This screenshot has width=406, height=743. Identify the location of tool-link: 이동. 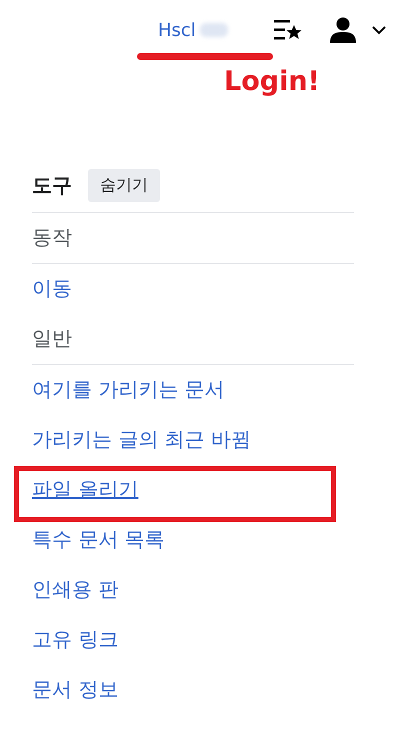
(52, 288).